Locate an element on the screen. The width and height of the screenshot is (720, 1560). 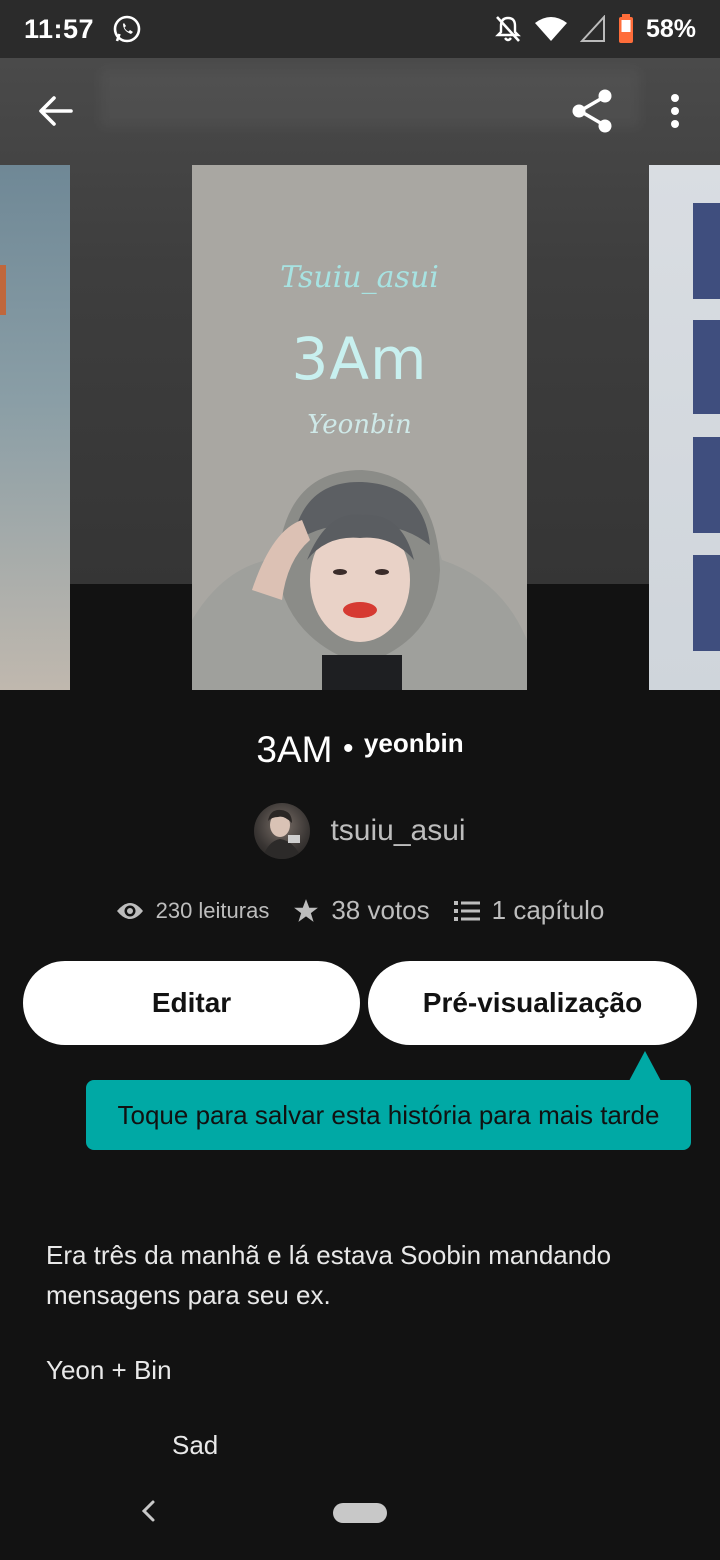
system-nav-bar is located at coordinates (360, 1520).